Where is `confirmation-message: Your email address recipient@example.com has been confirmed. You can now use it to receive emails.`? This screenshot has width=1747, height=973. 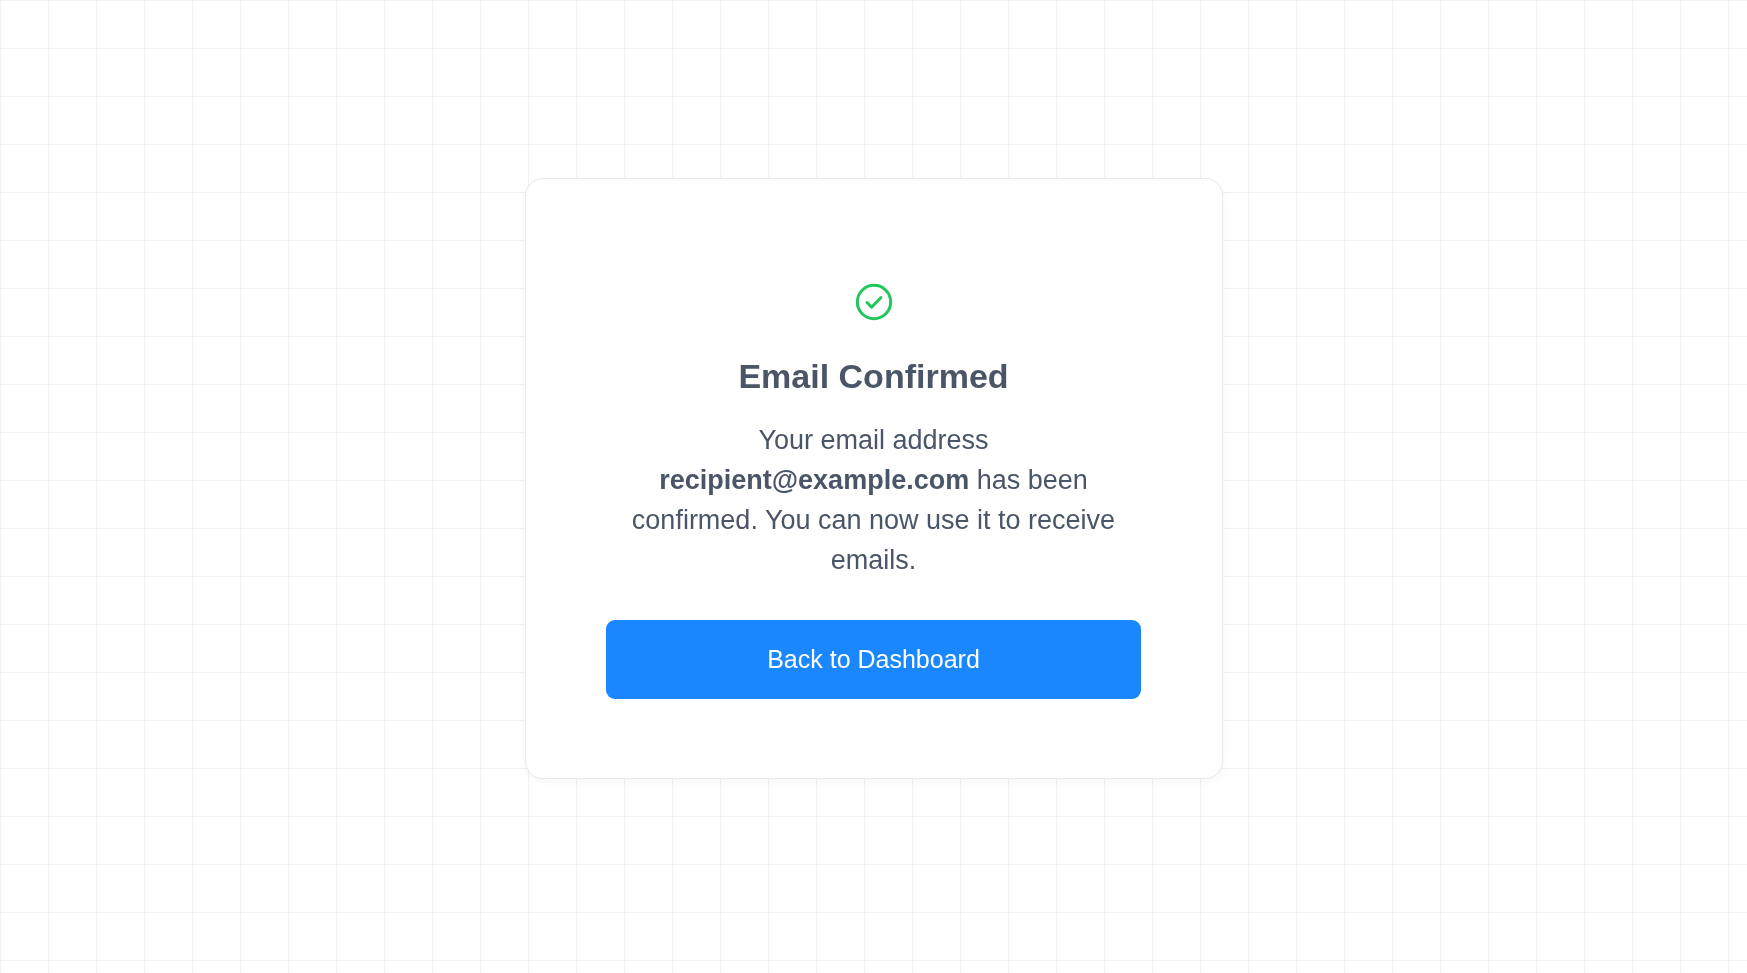
confirmation-message: Your email address recipient@example.com has been confirmed. You can now use it to receive emails. is located at coordinates (873, 500).